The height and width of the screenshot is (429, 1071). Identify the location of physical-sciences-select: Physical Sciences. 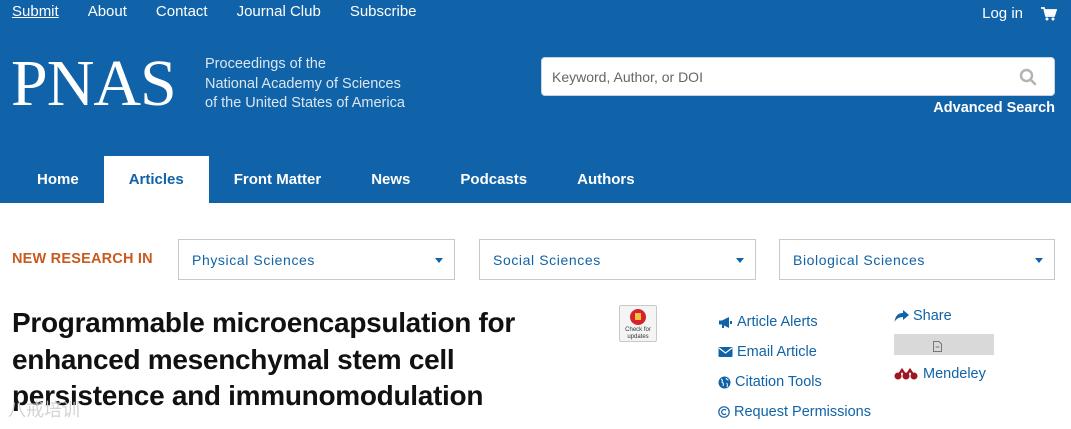
(316, 259).